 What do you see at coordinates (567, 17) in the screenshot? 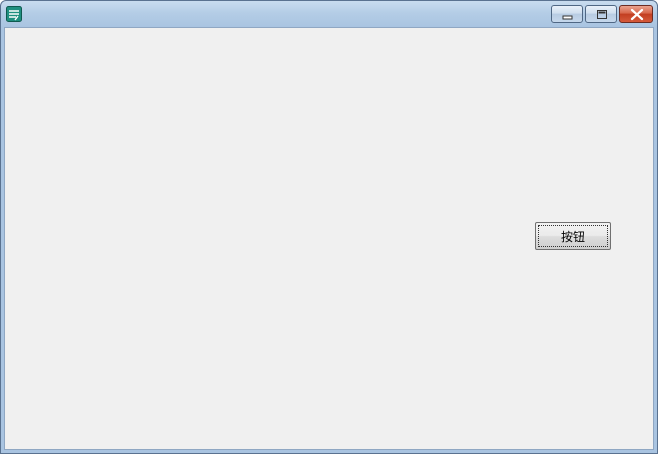
I see `minimize-icon` at bounding box center [567, 17].